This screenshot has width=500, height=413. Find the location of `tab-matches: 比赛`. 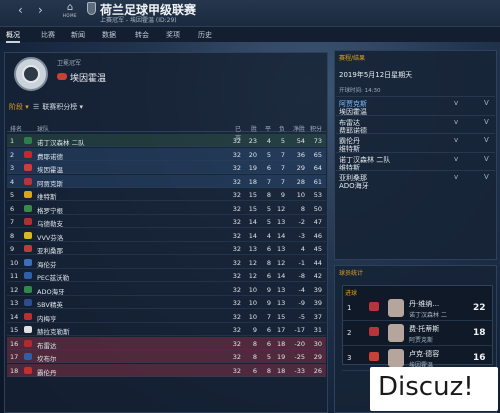

tab-matches: 比赛 is located at coordinates (48, 35).